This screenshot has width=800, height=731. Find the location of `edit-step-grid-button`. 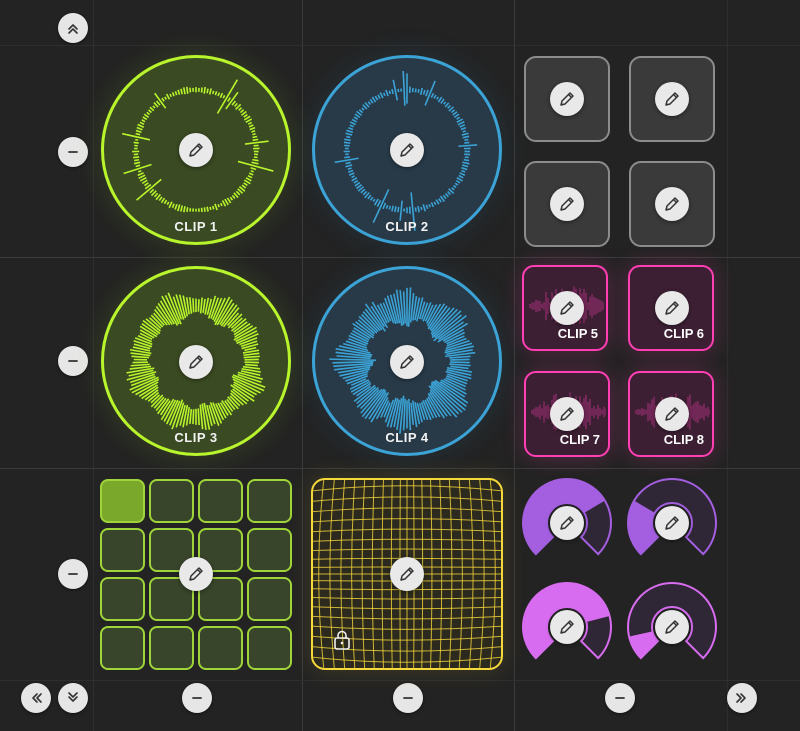

edit-step-grid-button is located at coordinates (196, 574).